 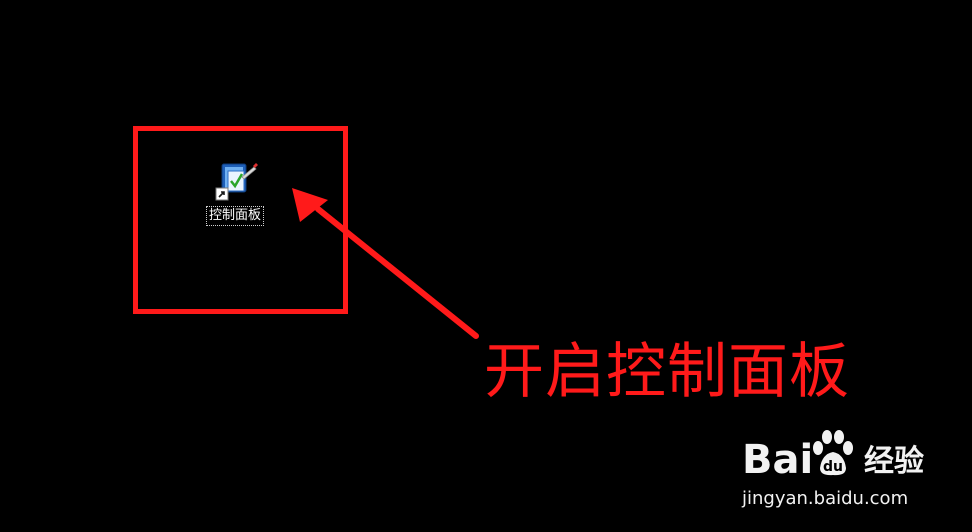 I want to click on control-panel-shortcut: 控制面板, so click(x=238, y=196).